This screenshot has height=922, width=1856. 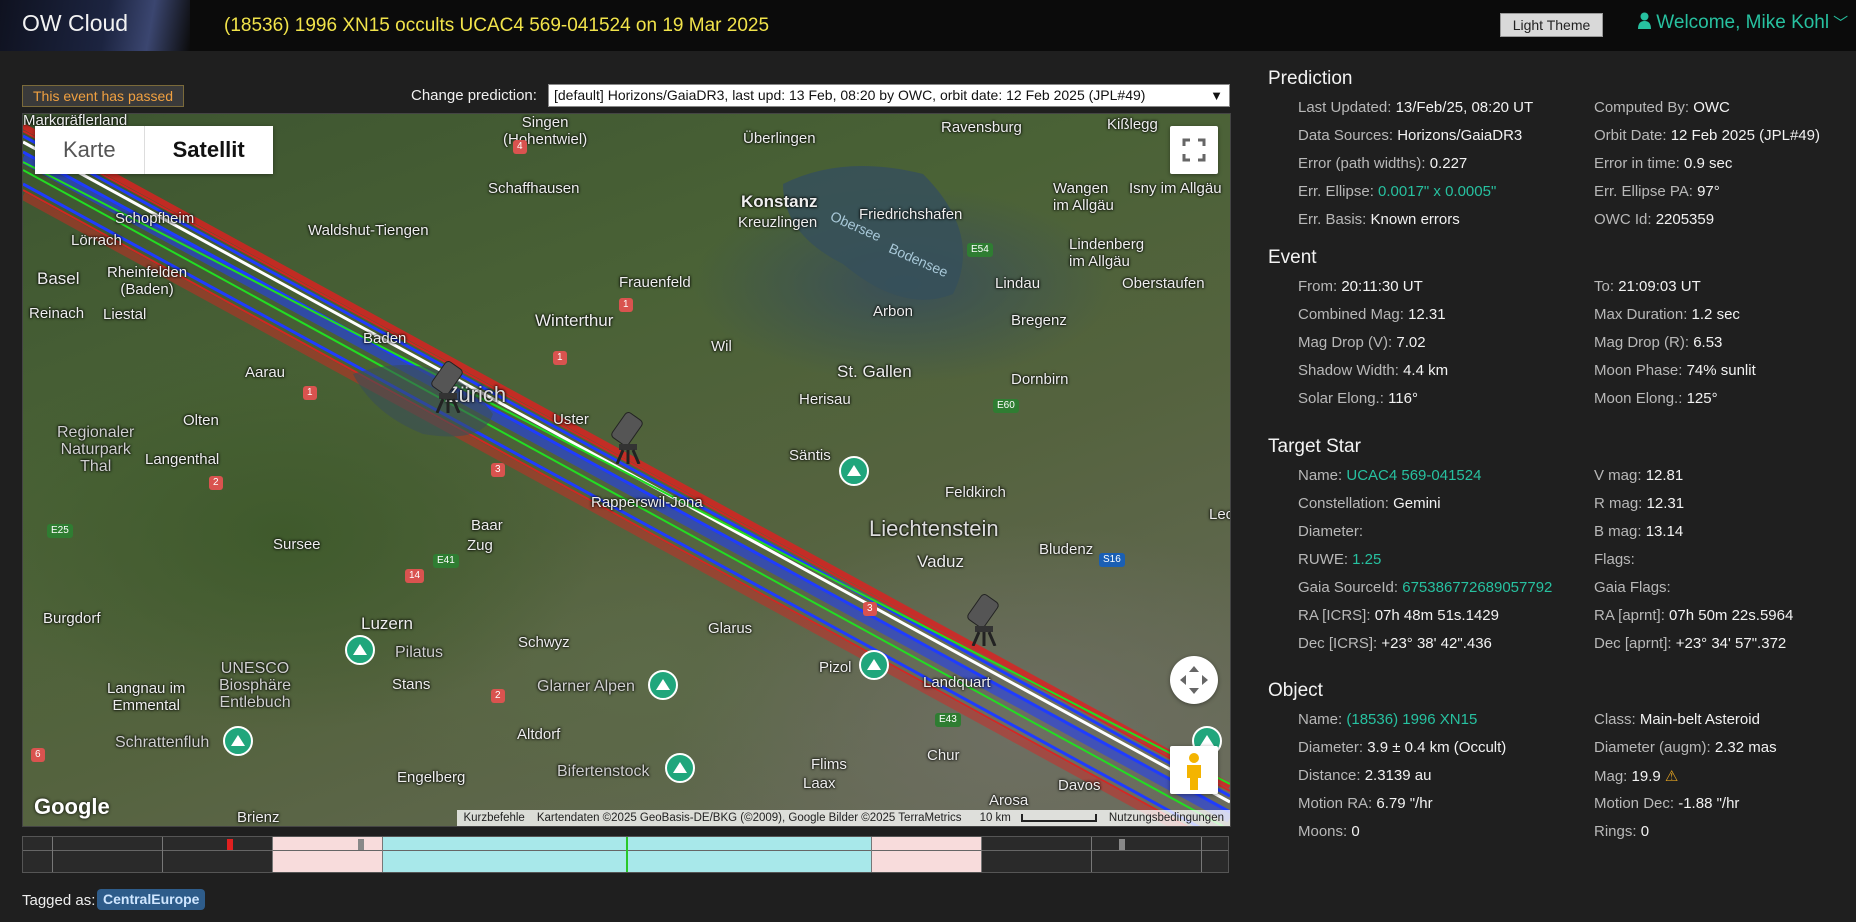 What do you see at coordinates (1379, 219) in the screenshot?
I see `prediction-err-basis: Err. Basis: Known errors` at bounding box center [1379, 219].